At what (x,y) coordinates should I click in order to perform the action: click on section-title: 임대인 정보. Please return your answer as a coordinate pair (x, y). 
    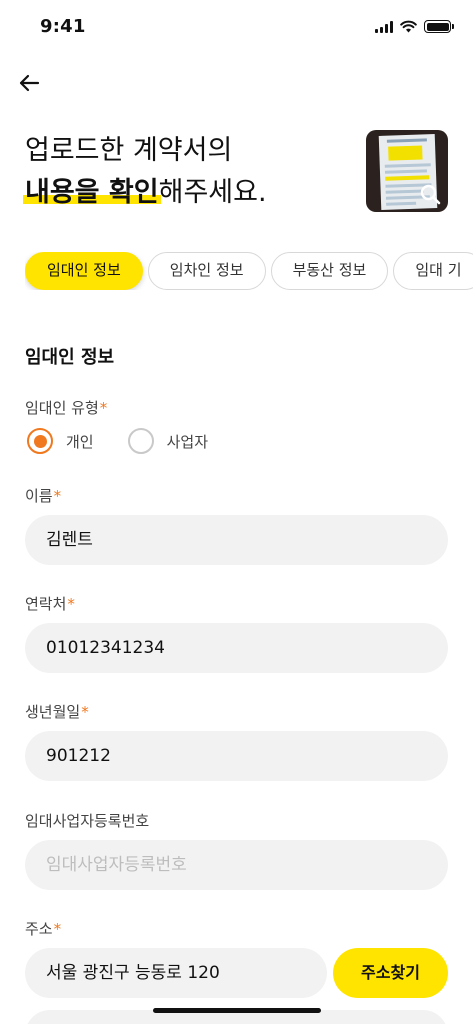
    Looking at the image, I should click on (70, 357).